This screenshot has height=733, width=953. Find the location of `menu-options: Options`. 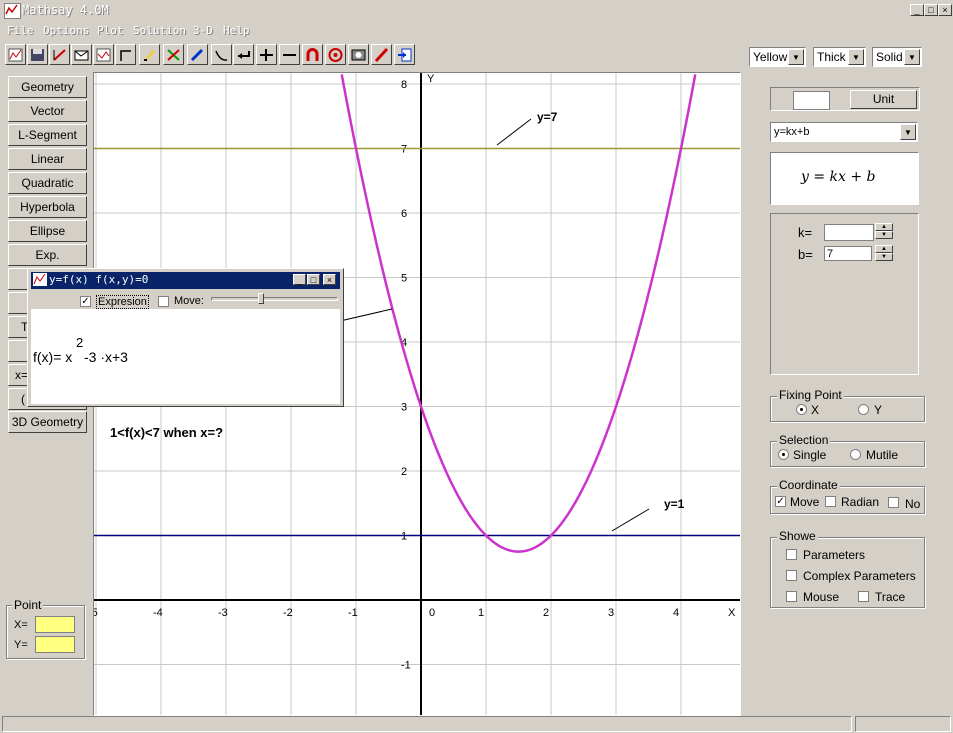

menu-options: Options is located at coordinates (66, 30).